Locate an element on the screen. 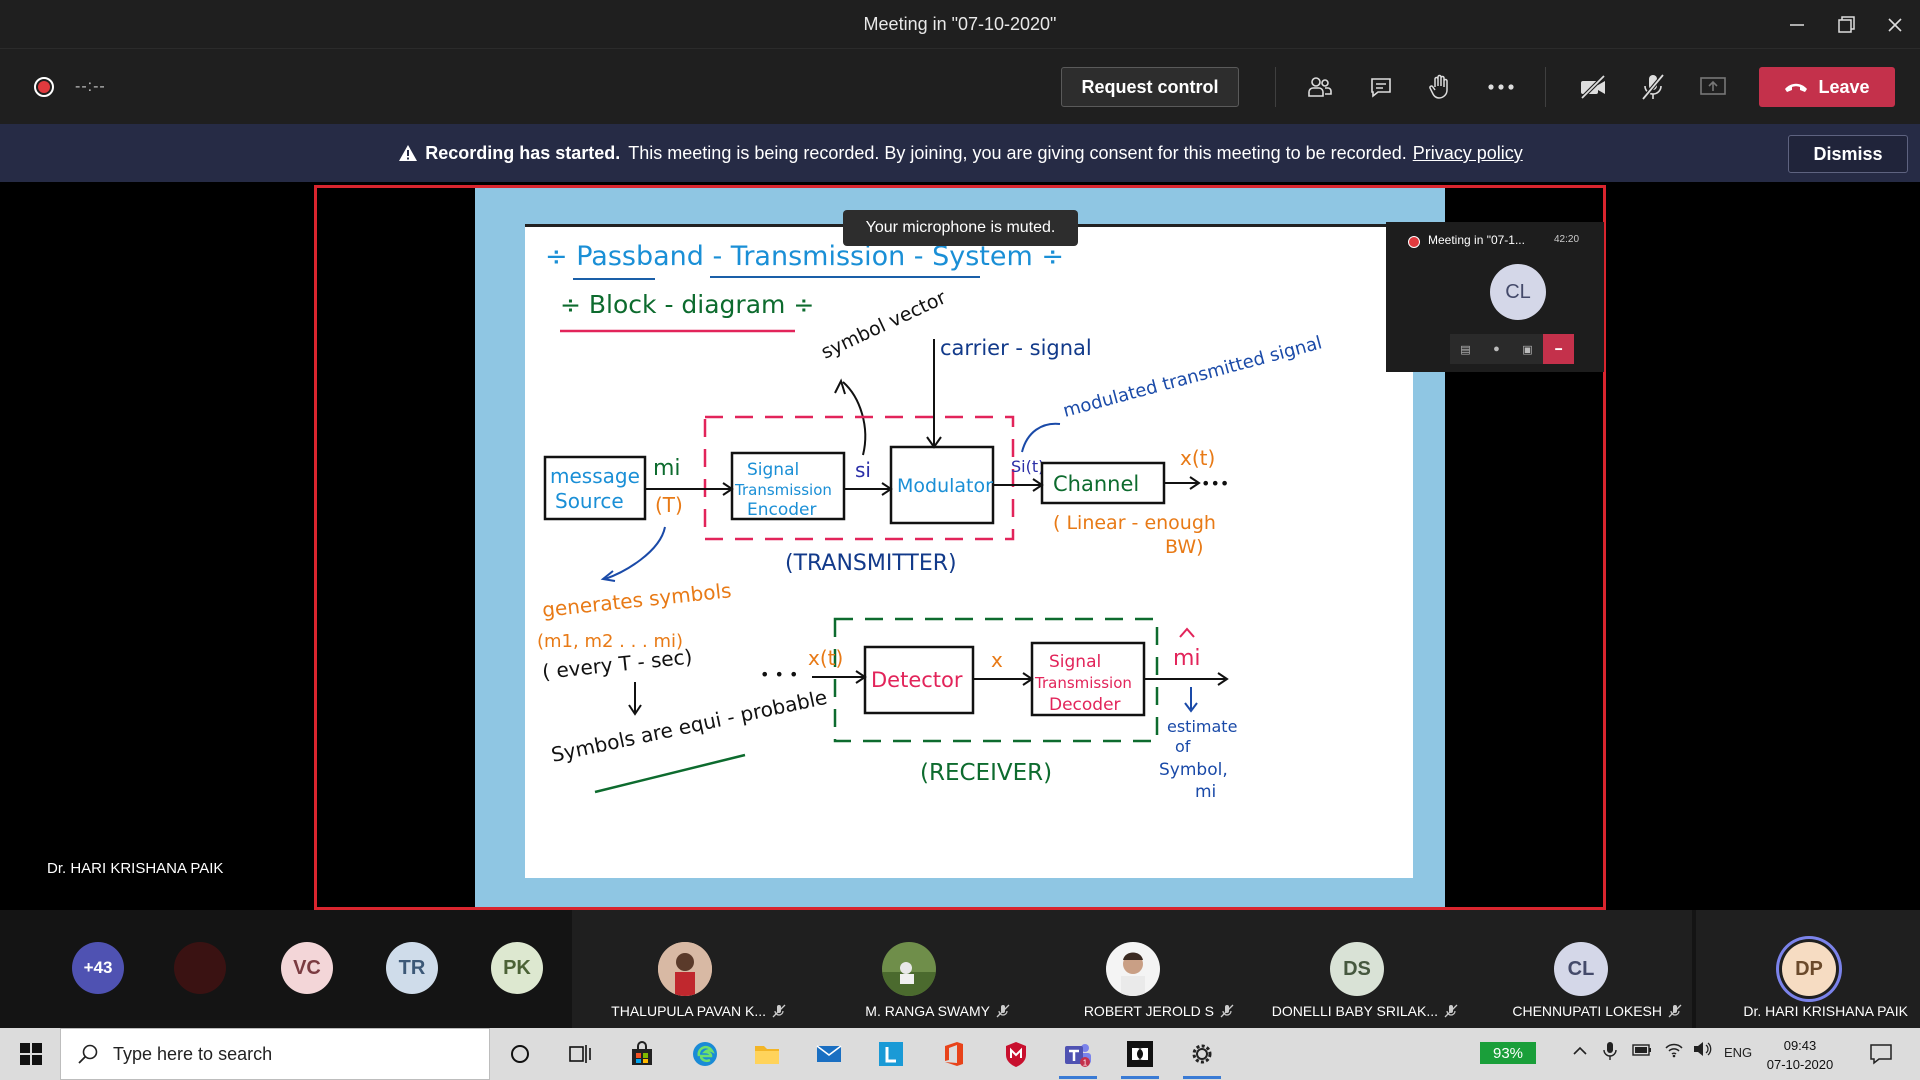  privacy-policy-link: Privacy policy is located at coordinates (1468, 153).